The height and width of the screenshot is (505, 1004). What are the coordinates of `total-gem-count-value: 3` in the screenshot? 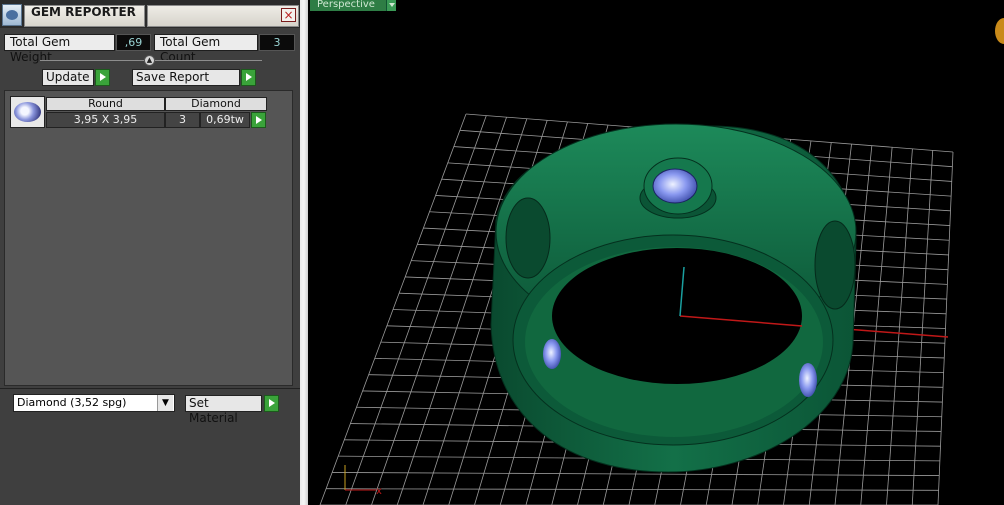 It's located at (277, 42).